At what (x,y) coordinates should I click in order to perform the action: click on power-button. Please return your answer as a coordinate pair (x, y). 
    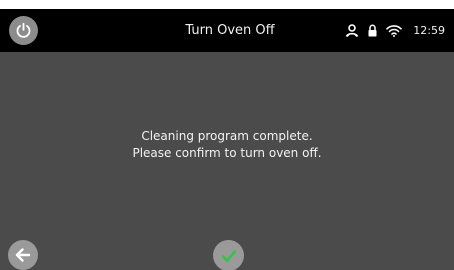
    Looking at the image, I should click on (23, 30).